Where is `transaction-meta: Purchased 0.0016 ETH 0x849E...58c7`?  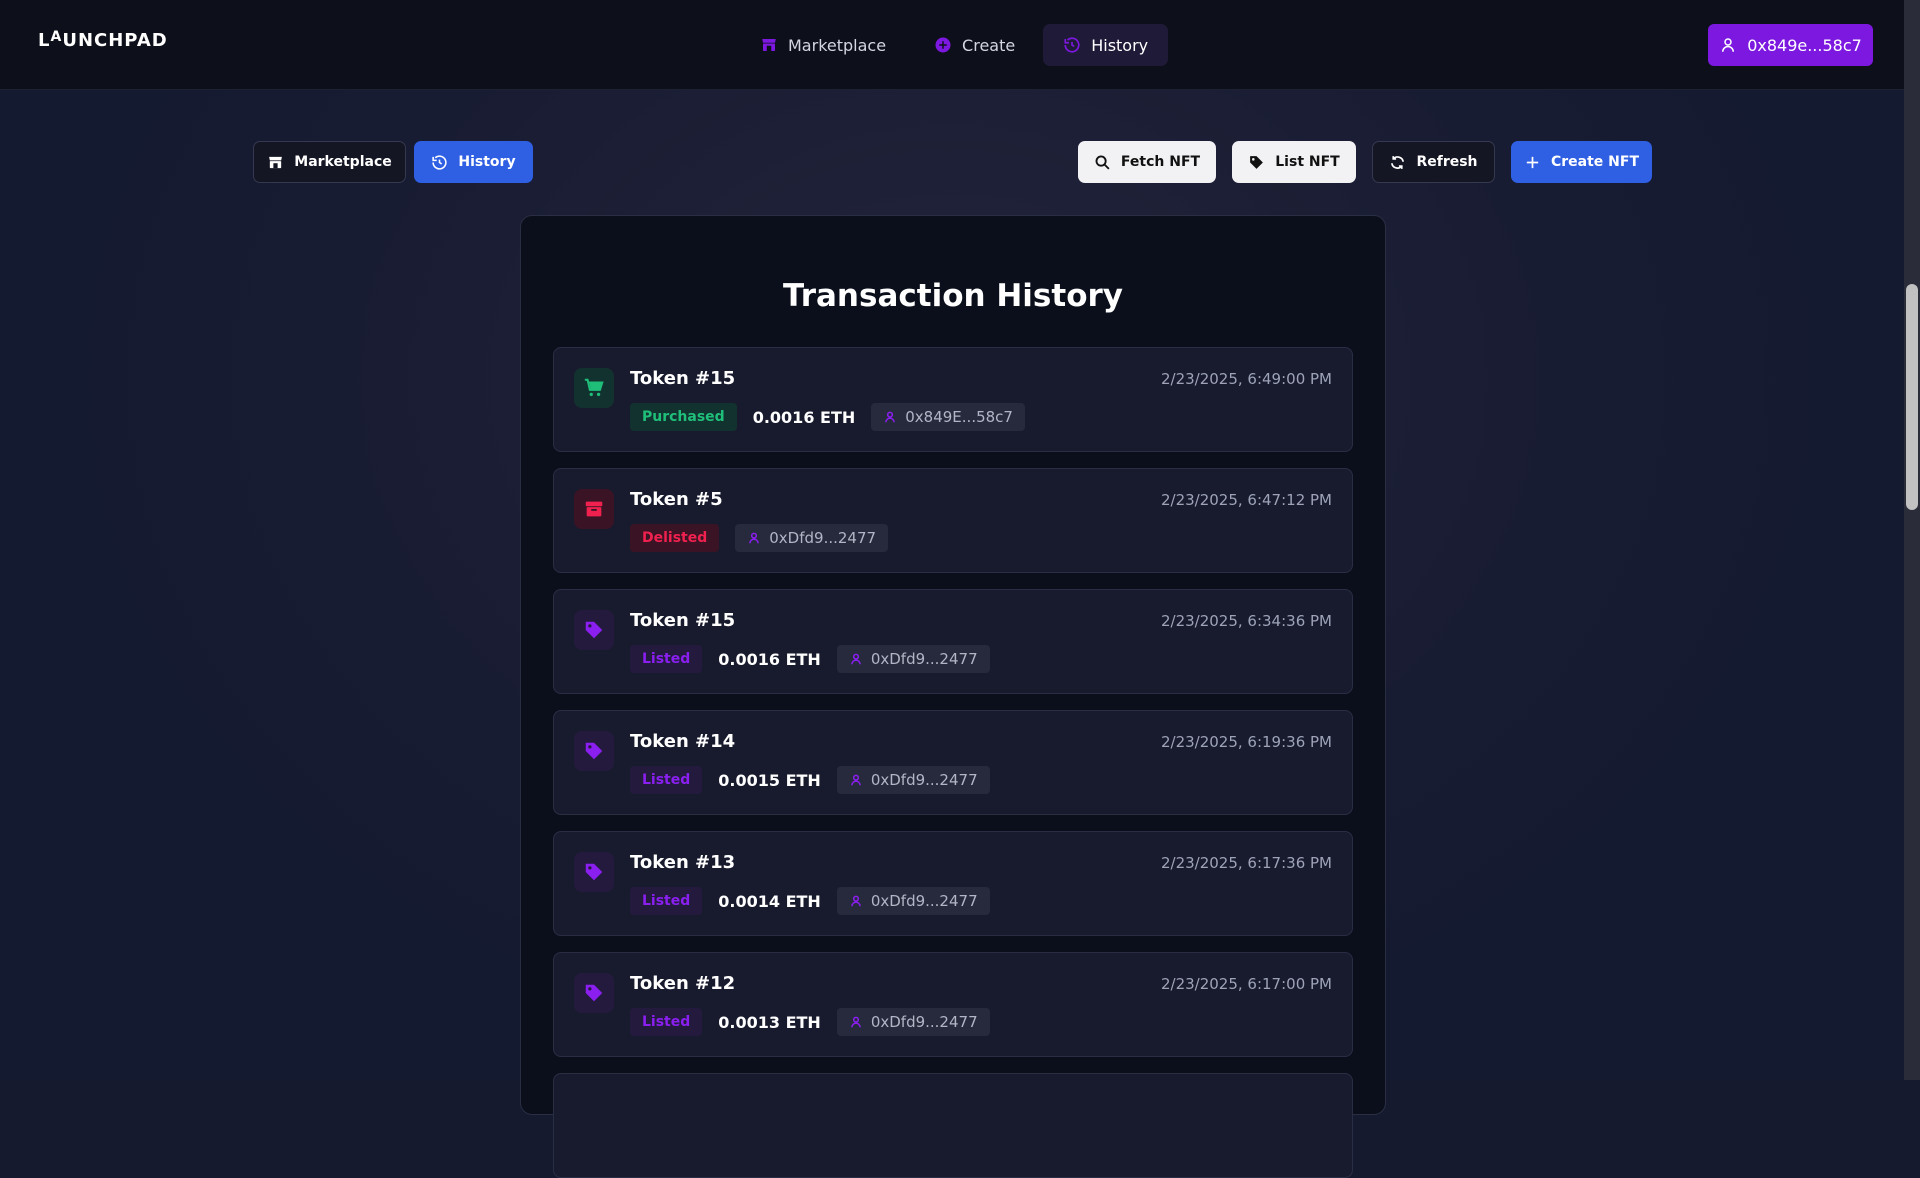 transaction-meta: Purchased 0.0016 ETH 0x849E...58c7 is located at coordinates (827, 417).